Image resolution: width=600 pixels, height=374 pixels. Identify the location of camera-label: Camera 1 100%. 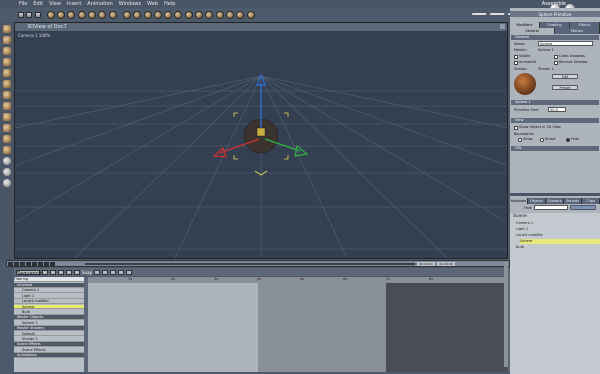
(34, 35).